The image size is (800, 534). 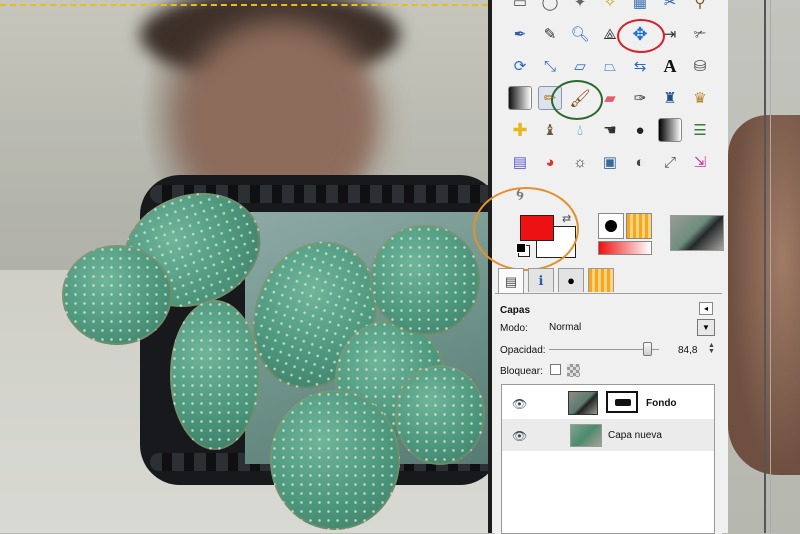 What do you see at coordinates (601, 280) in the screenshot?
I see `tab-patterns` at bounding box center [601, 280].